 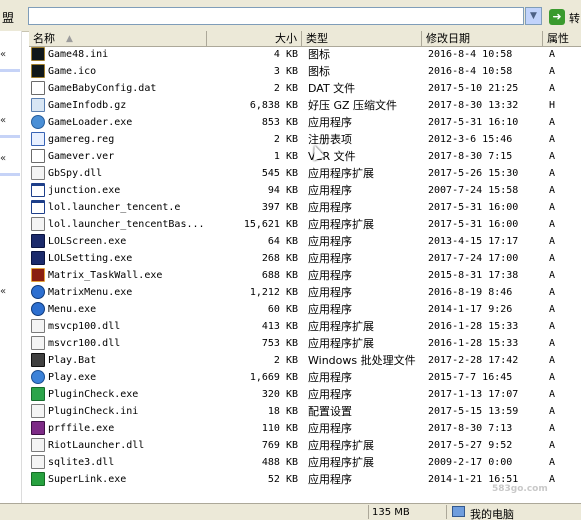 What do you see at coordinates (38, 207) in the screenshot?
I see `app-icon` at bounding box center [38, 207].